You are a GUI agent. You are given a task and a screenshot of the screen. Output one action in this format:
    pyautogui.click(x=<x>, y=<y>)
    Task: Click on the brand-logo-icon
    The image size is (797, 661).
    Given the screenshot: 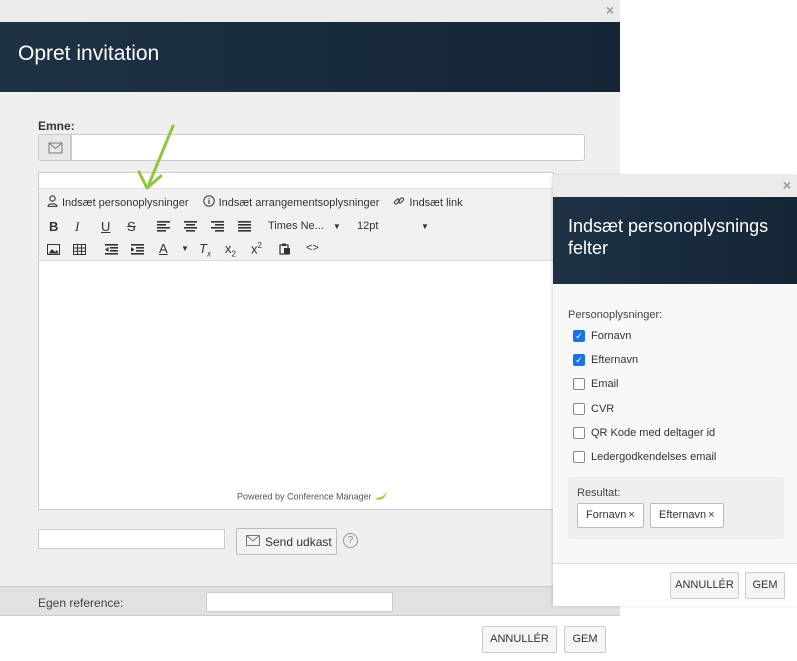 What is the action you would take?
    pyautogui.click(x=381, y=497)
    